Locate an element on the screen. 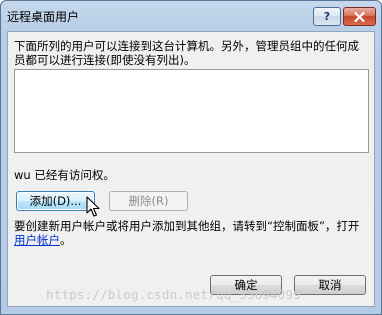 This screenshot has width=382, height=315. close-icon is located at coordinates (359, 16).